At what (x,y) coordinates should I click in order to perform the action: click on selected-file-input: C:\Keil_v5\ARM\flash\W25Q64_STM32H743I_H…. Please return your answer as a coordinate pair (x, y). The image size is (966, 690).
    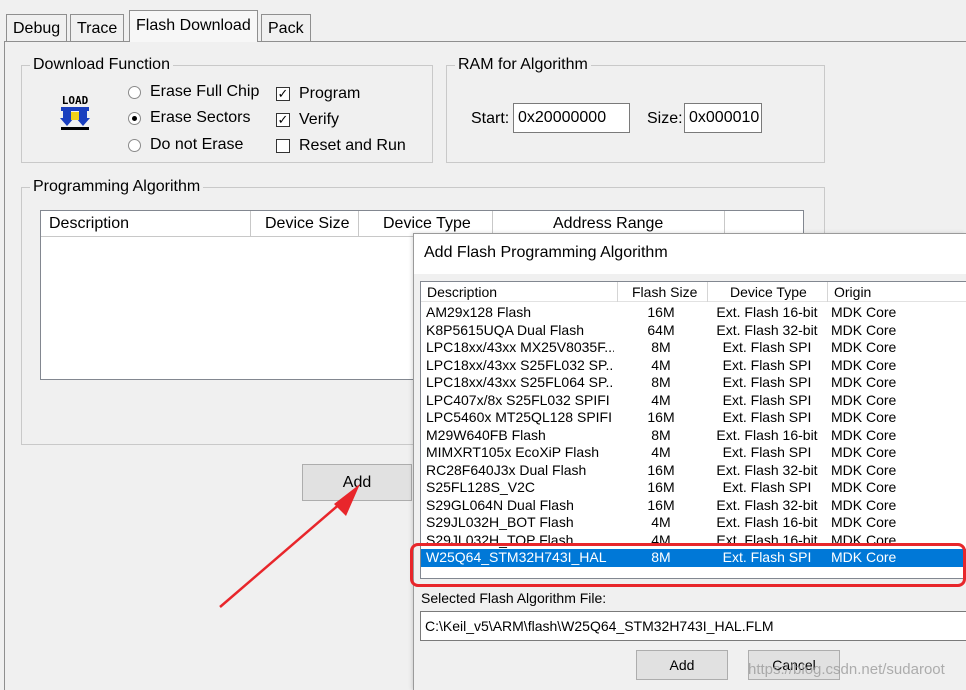
    Looking at the image, I should click on (693, 626).